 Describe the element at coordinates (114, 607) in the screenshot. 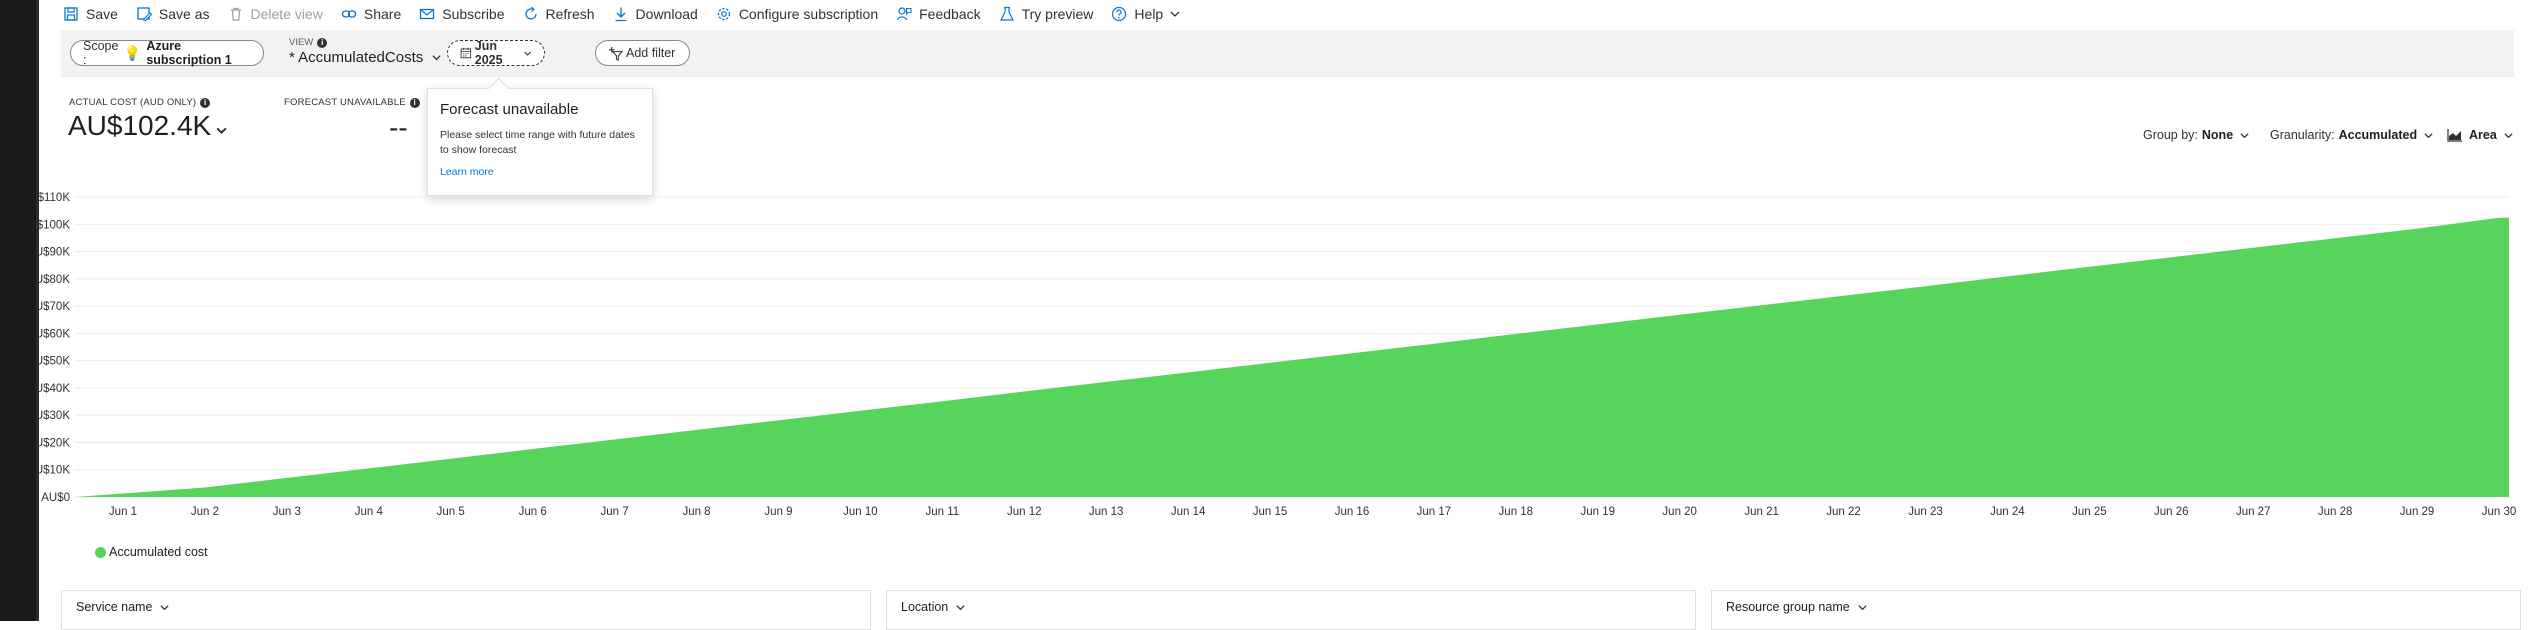

I see `service-name-label: Service name` at that location.